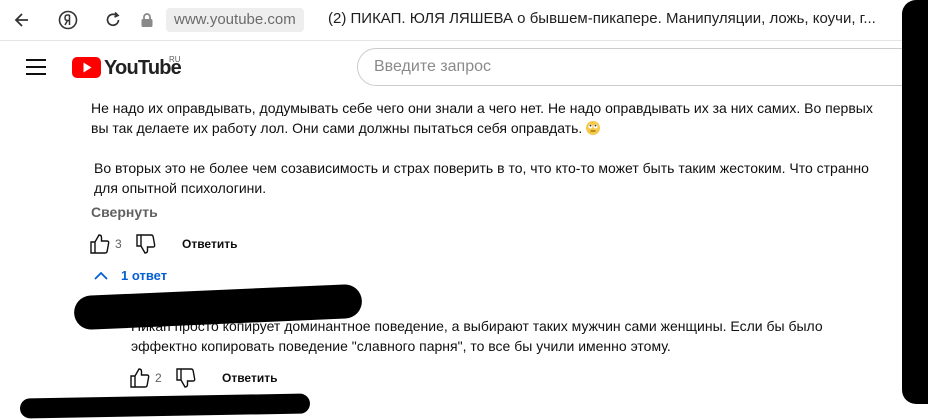 The width and height of the screenshot is (928, 419). I want to click on rolling-eyes-emoji-icon, so click(593, 128).